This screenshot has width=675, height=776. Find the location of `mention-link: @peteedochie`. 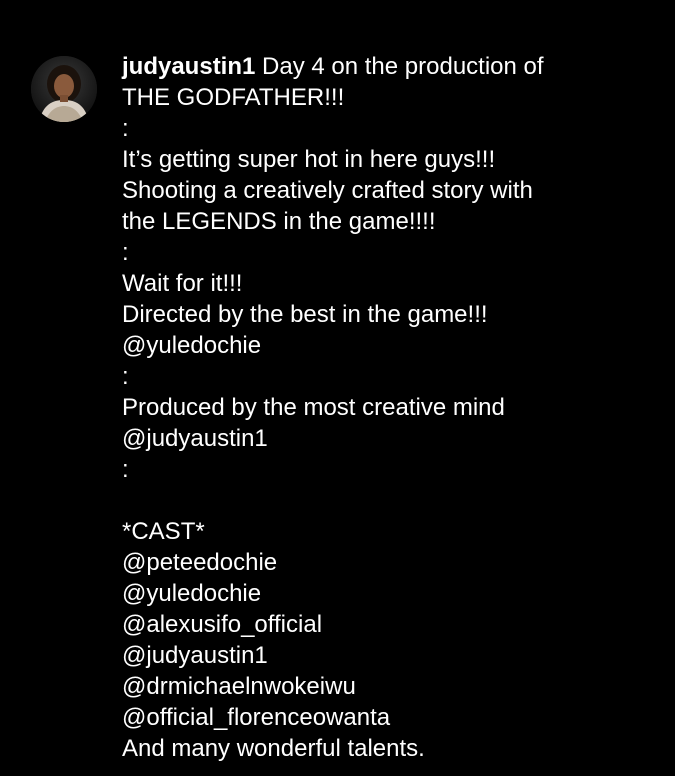

mention-link: @peteedochie is located at coordinates (392, 562).